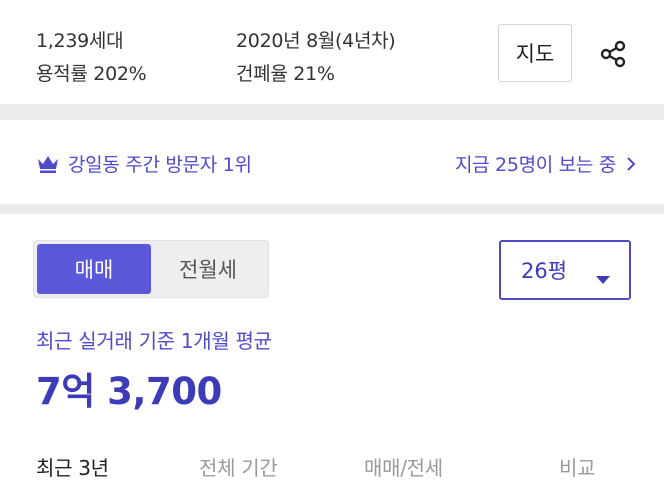 This screenshot has height=495, width=664. I want to click on viewing-now-link: 지금 25명이 보는 중, so click(545, 163).